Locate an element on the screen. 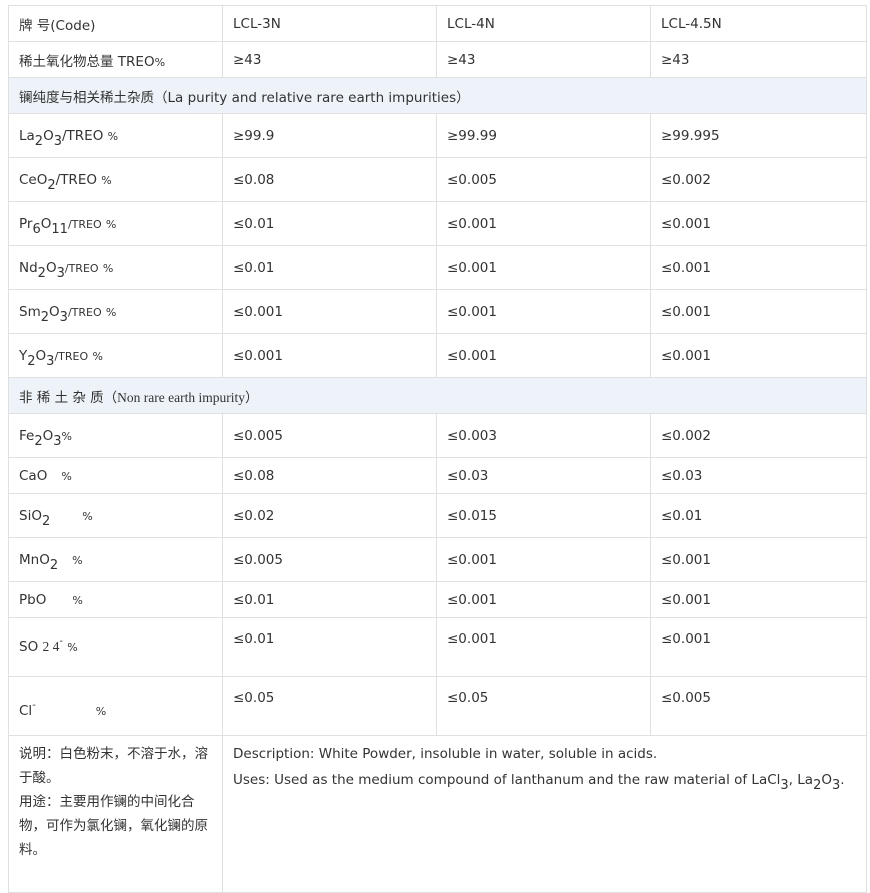 The image size is (870, 893). treo-label: 稀土氧化物总量 TREO% is located at coordinates (115, 59).